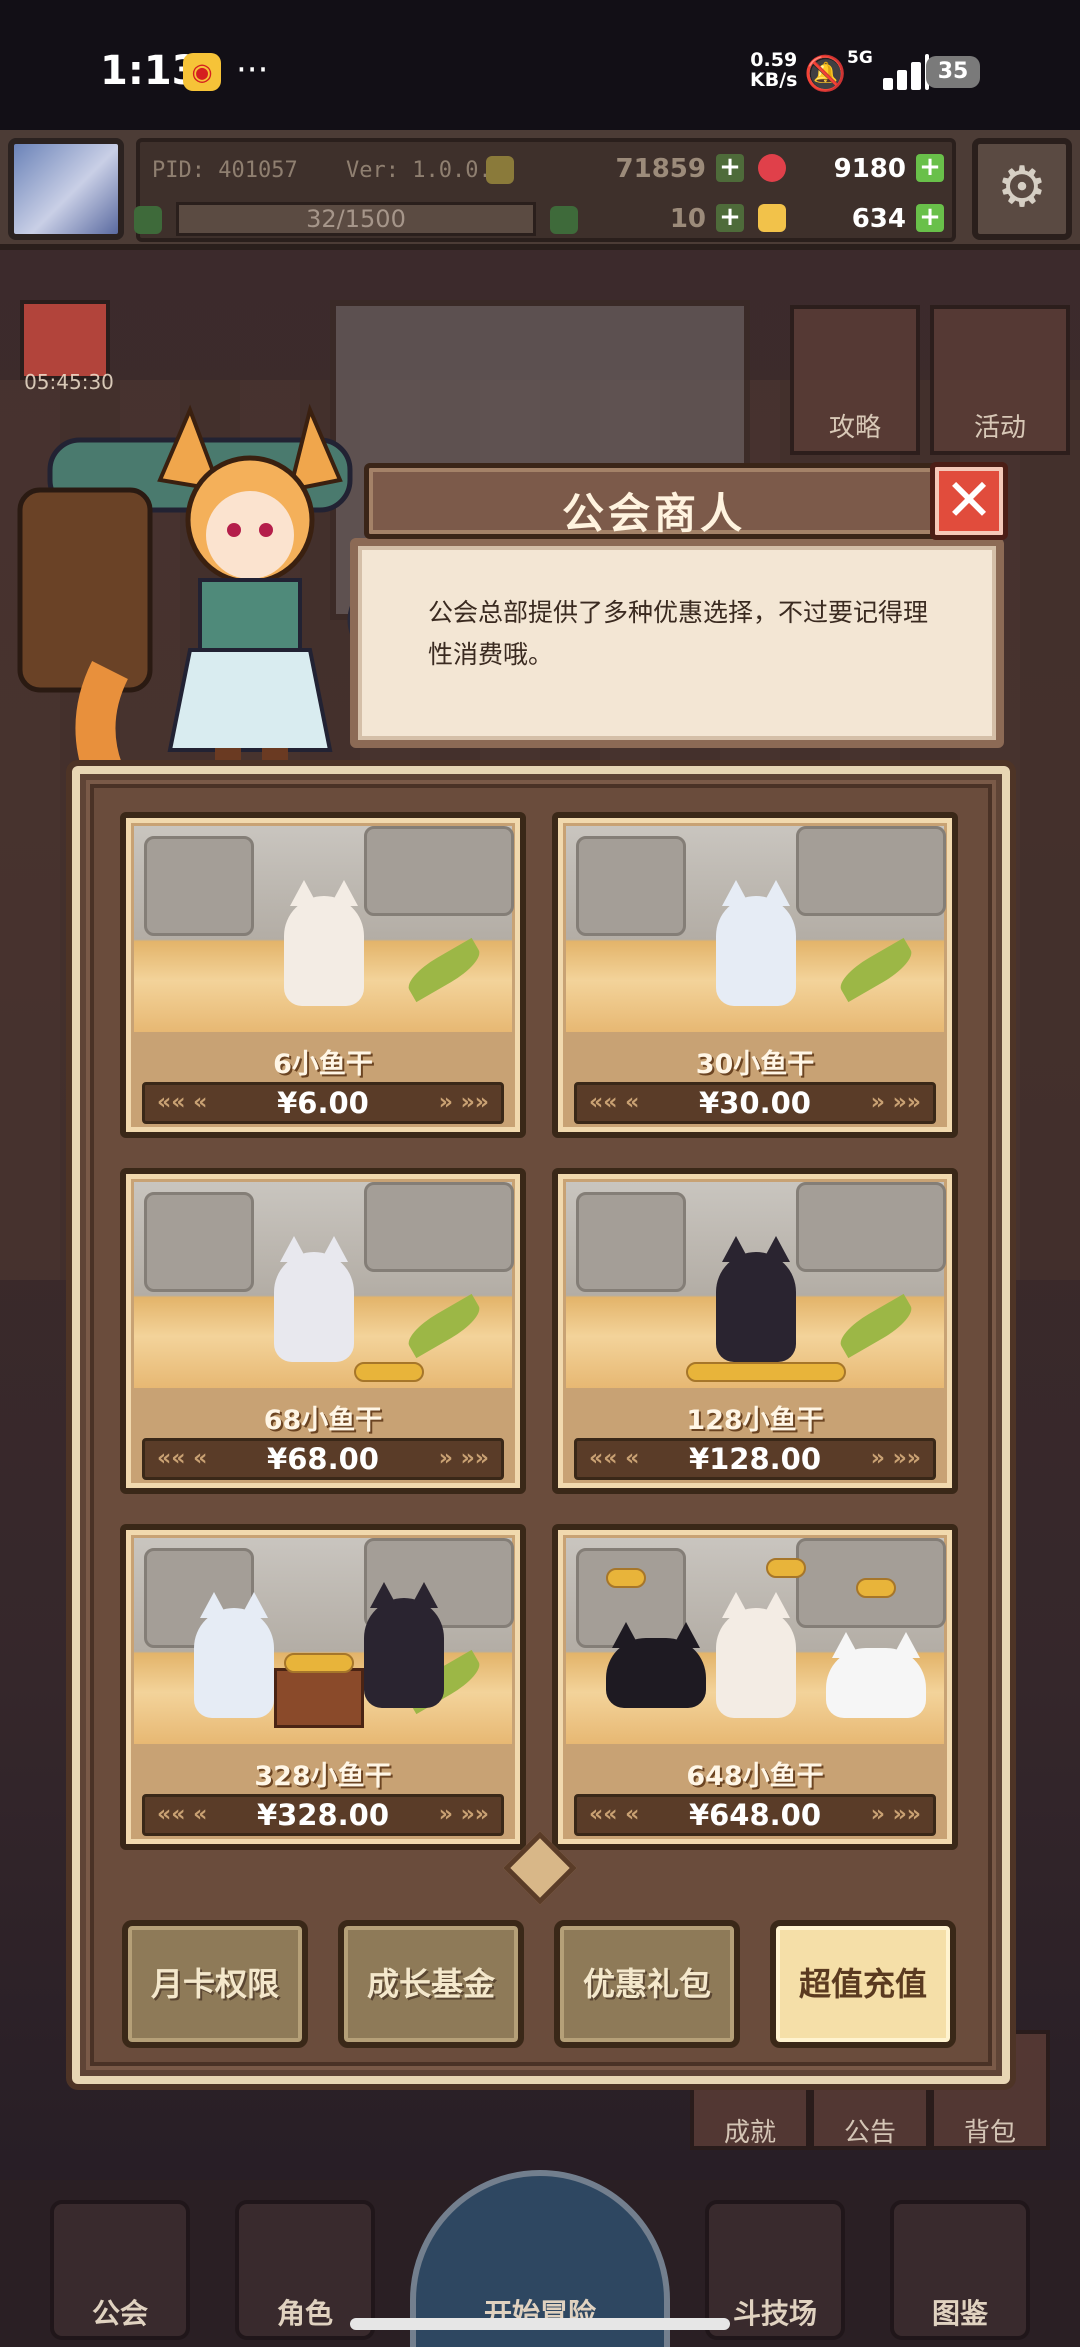  Describe the element at coordinates (500, 170) in the screenshot. I see `coin-icon` at that location.